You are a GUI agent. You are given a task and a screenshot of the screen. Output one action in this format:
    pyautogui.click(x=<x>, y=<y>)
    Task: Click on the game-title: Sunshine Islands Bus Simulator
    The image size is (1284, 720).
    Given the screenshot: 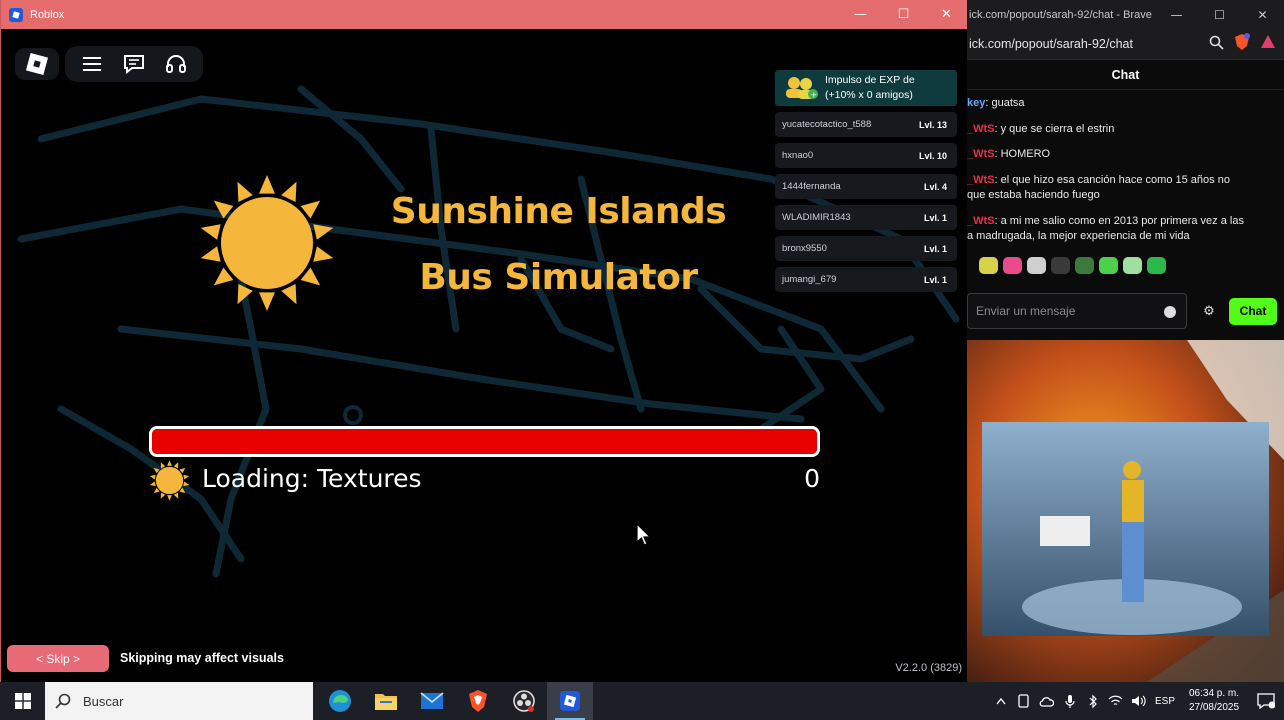 What is the action you would take?
    pyautogui.click(x=558, y=245)
    